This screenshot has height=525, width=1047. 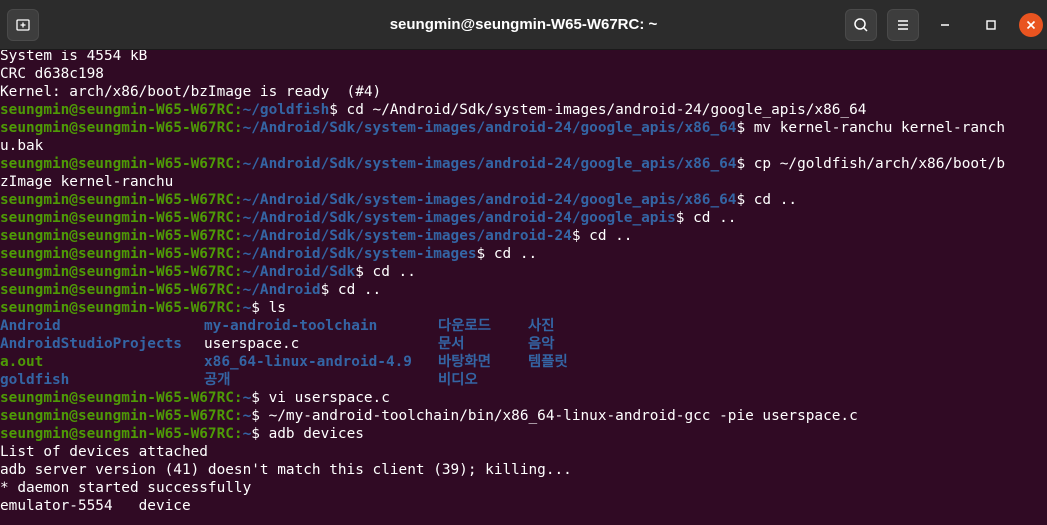 I want to click on prompt-line: seungmin@seungmin-W65-W67RC:~$ ls, so click(x=143, y=308).